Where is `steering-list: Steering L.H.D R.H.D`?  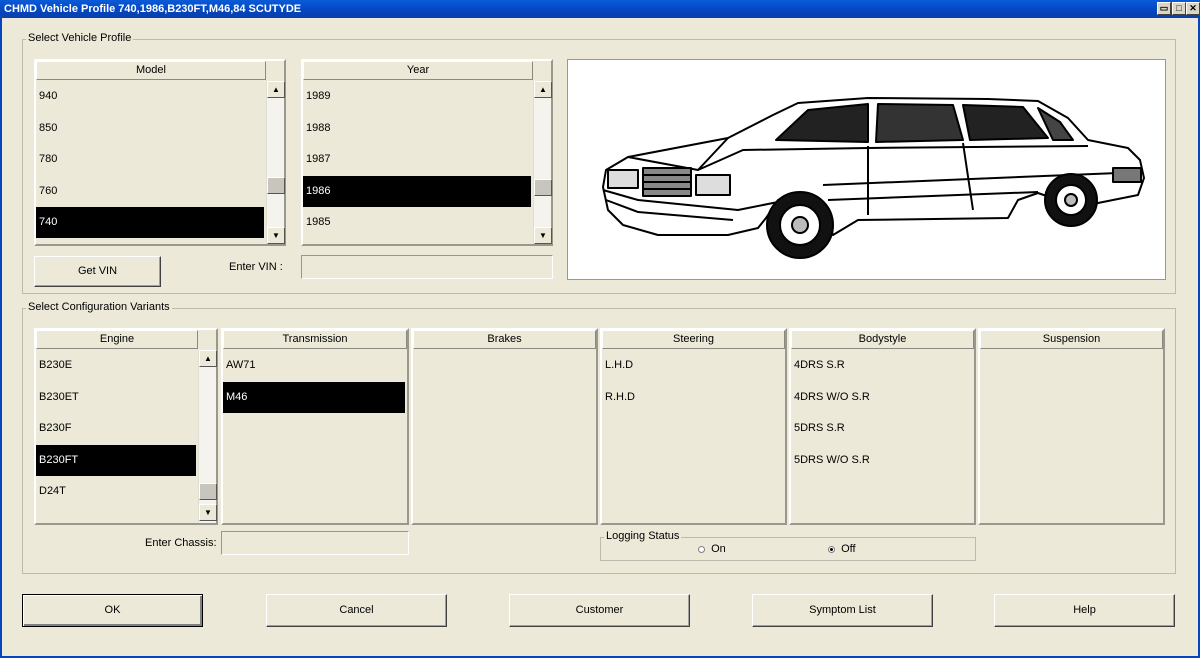
steering-list: Steering L.H.D R.H.D is located at coordinates (693, 426).